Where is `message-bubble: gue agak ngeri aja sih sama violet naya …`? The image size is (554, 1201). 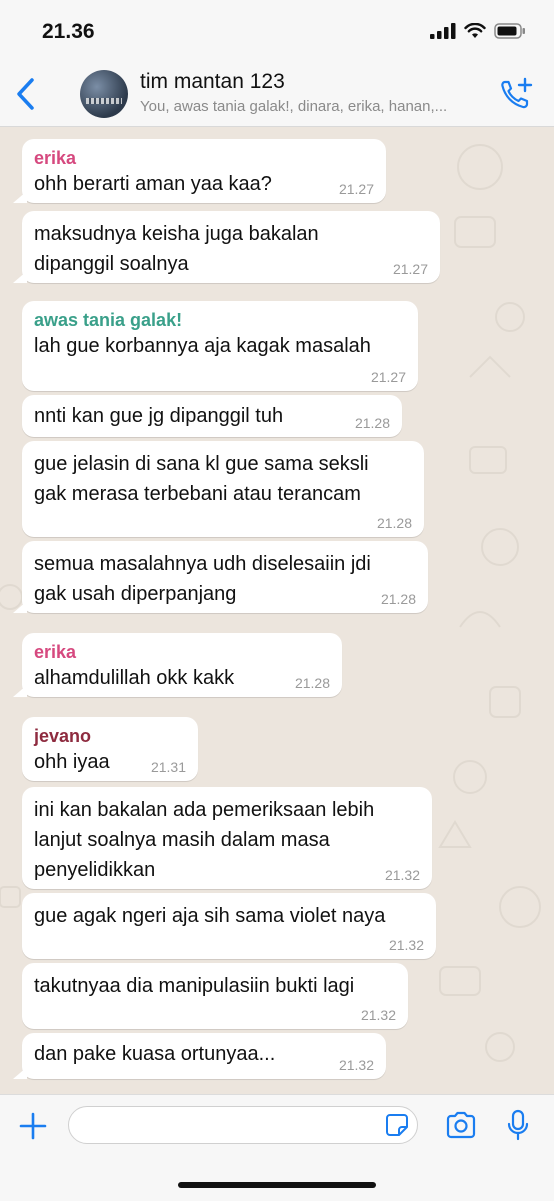
message-bubble: gue agak ngeri aja sih sama violet naya … is located at coordinates (229, 926).